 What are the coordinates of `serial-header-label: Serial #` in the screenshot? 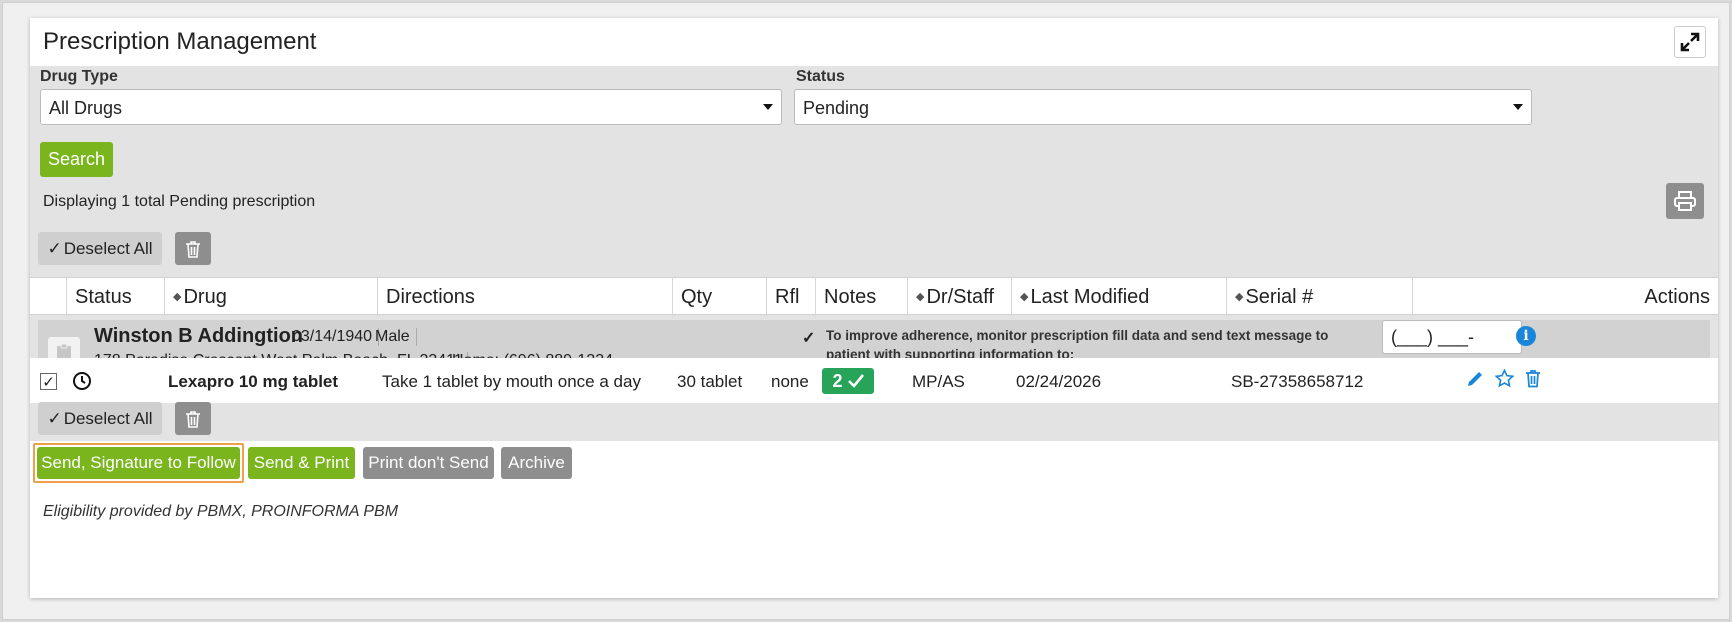 It's located at (1279, 297).